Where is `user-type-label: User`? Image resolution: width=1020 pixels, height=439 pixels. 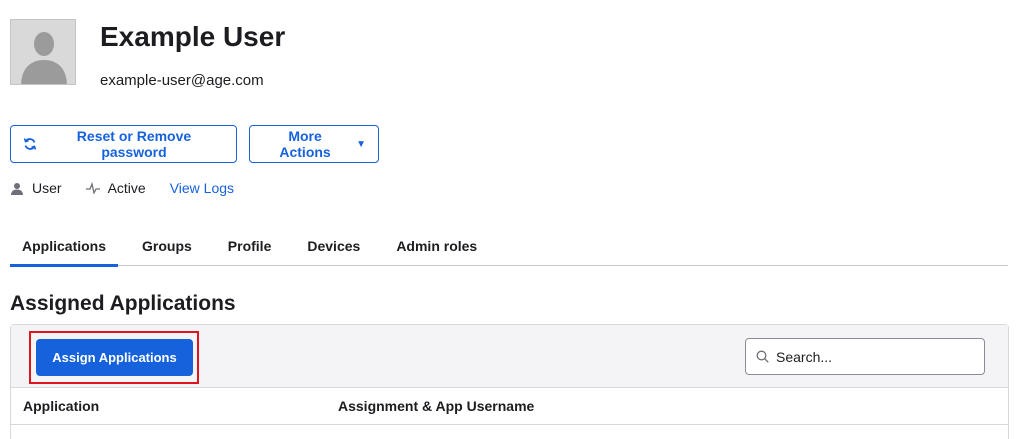 user-type-label: User is located at coordinates (47, 188).